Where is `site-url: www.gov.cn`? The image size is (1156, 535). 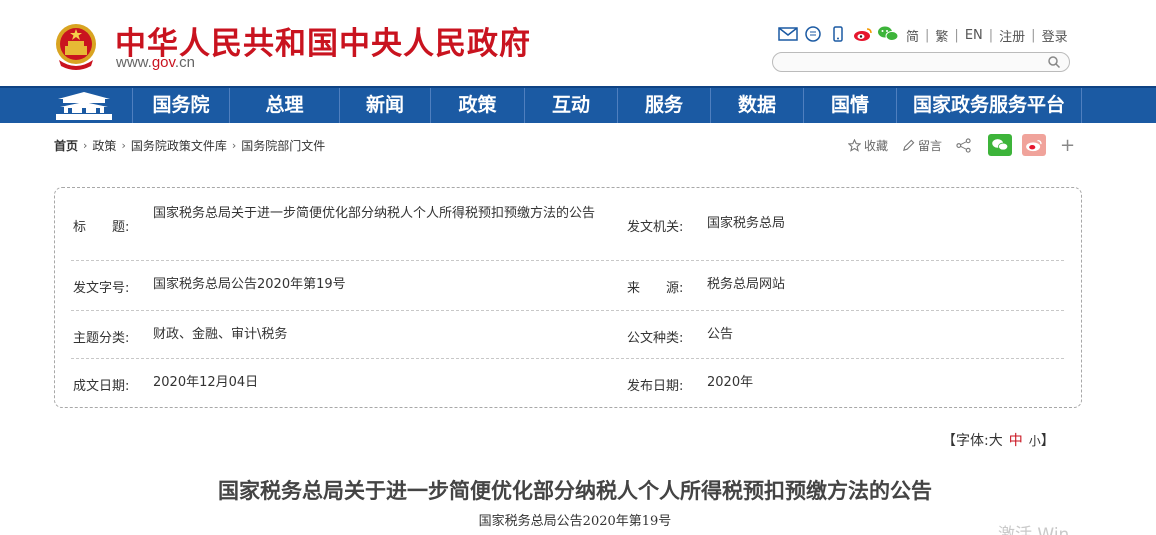
site-url: www.gov.cn is located at coordinates (155, 62).